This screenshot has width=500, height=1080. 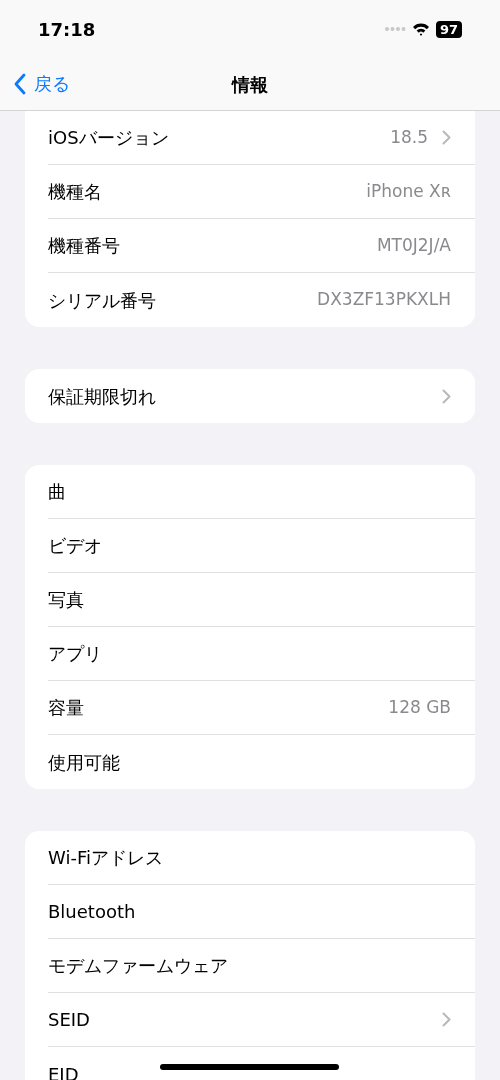 What do you see at coordinates (419, 707) in the screenshot?
I see `row-value: 128 GB` at bounding box center [419, 707].